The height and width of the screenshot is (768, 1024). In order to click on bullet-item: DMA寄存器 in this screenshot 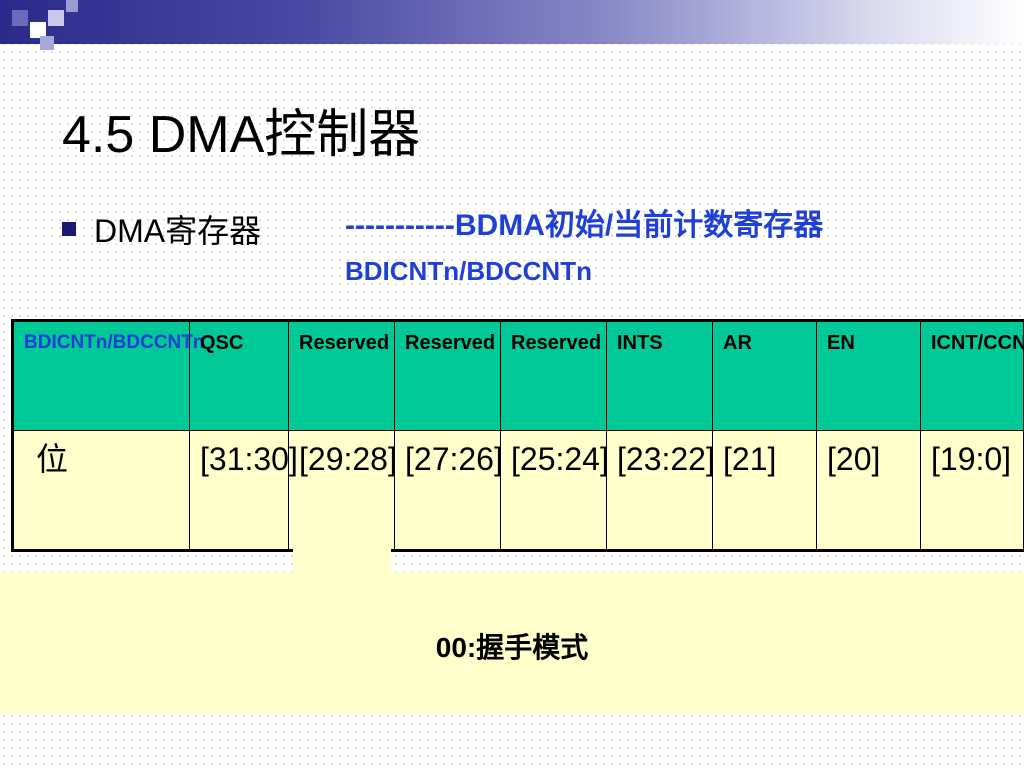, I will do `click(161, 229)`.